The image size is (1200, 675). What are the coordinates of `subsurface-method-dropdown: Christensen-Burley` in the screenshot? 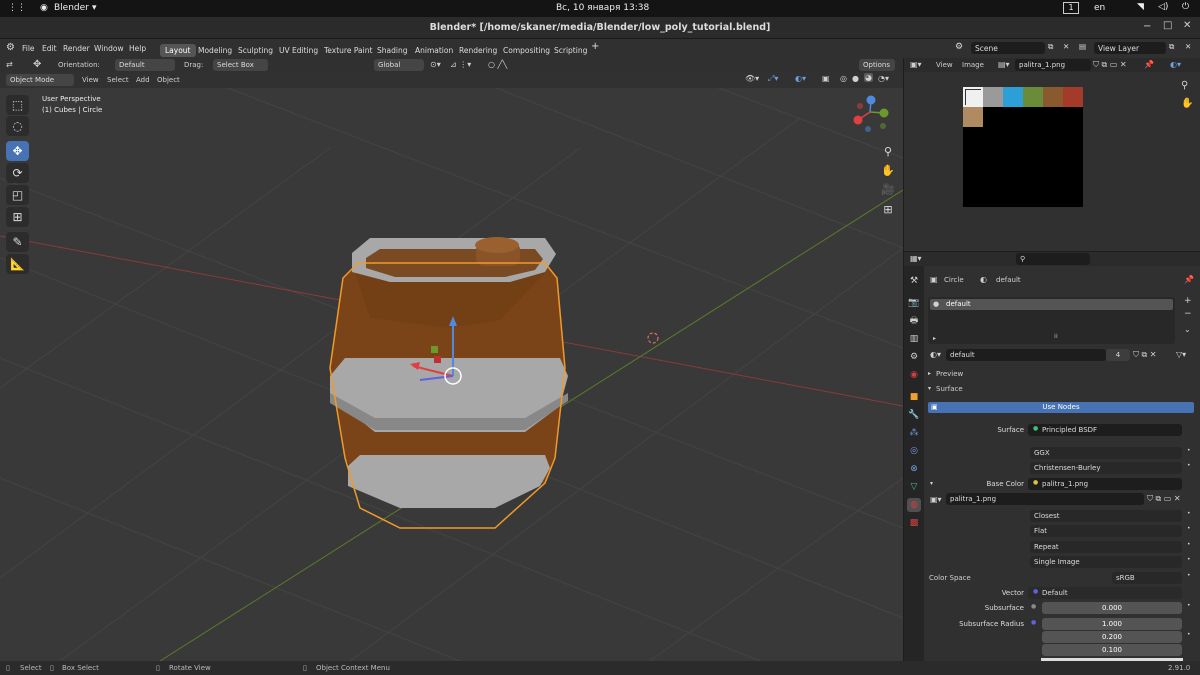 It's located at (1106, 468).